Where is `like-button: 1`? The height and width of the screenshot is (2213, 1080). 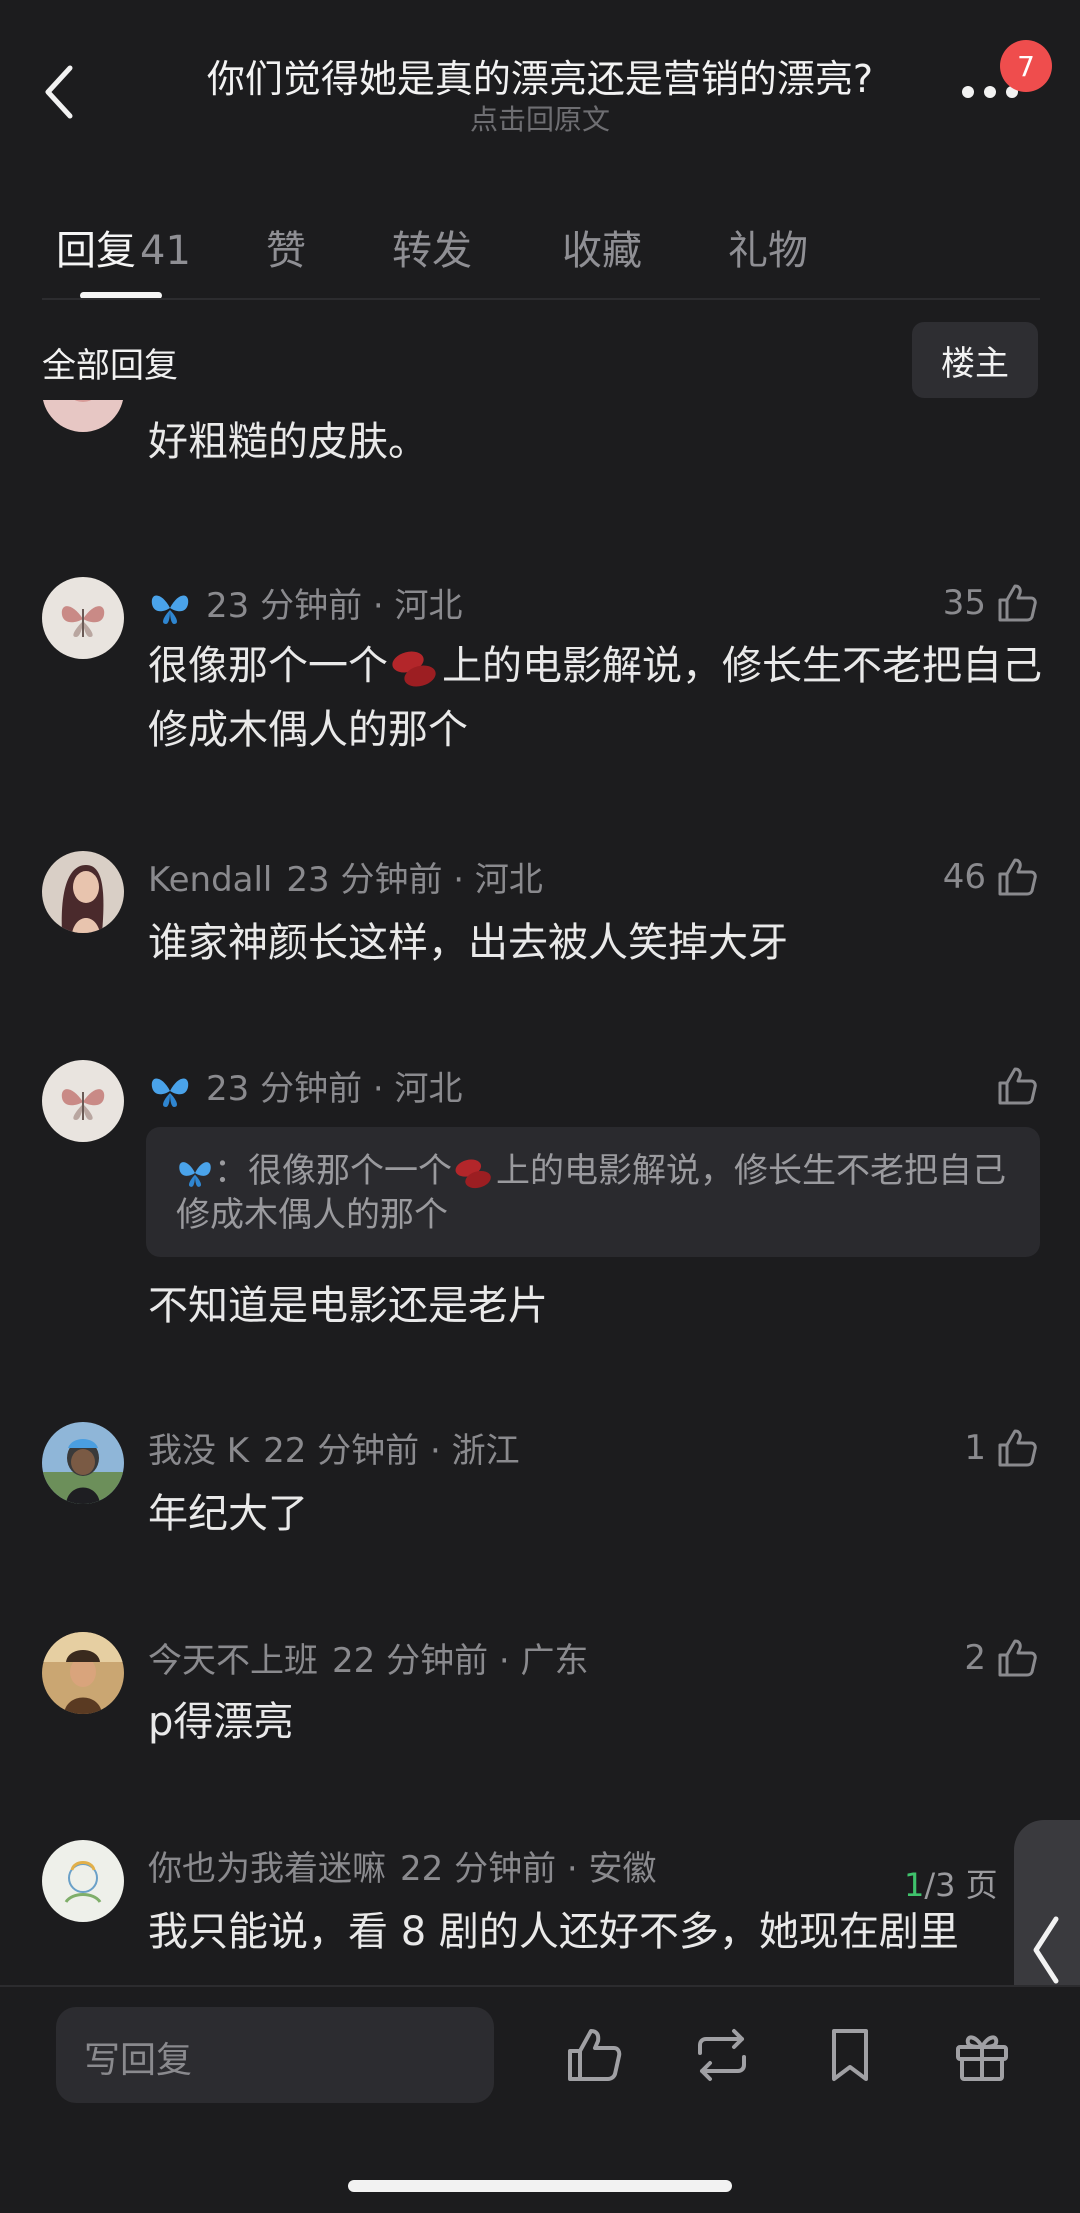
like-button: 1 is located at coordinates (1002, 1448).